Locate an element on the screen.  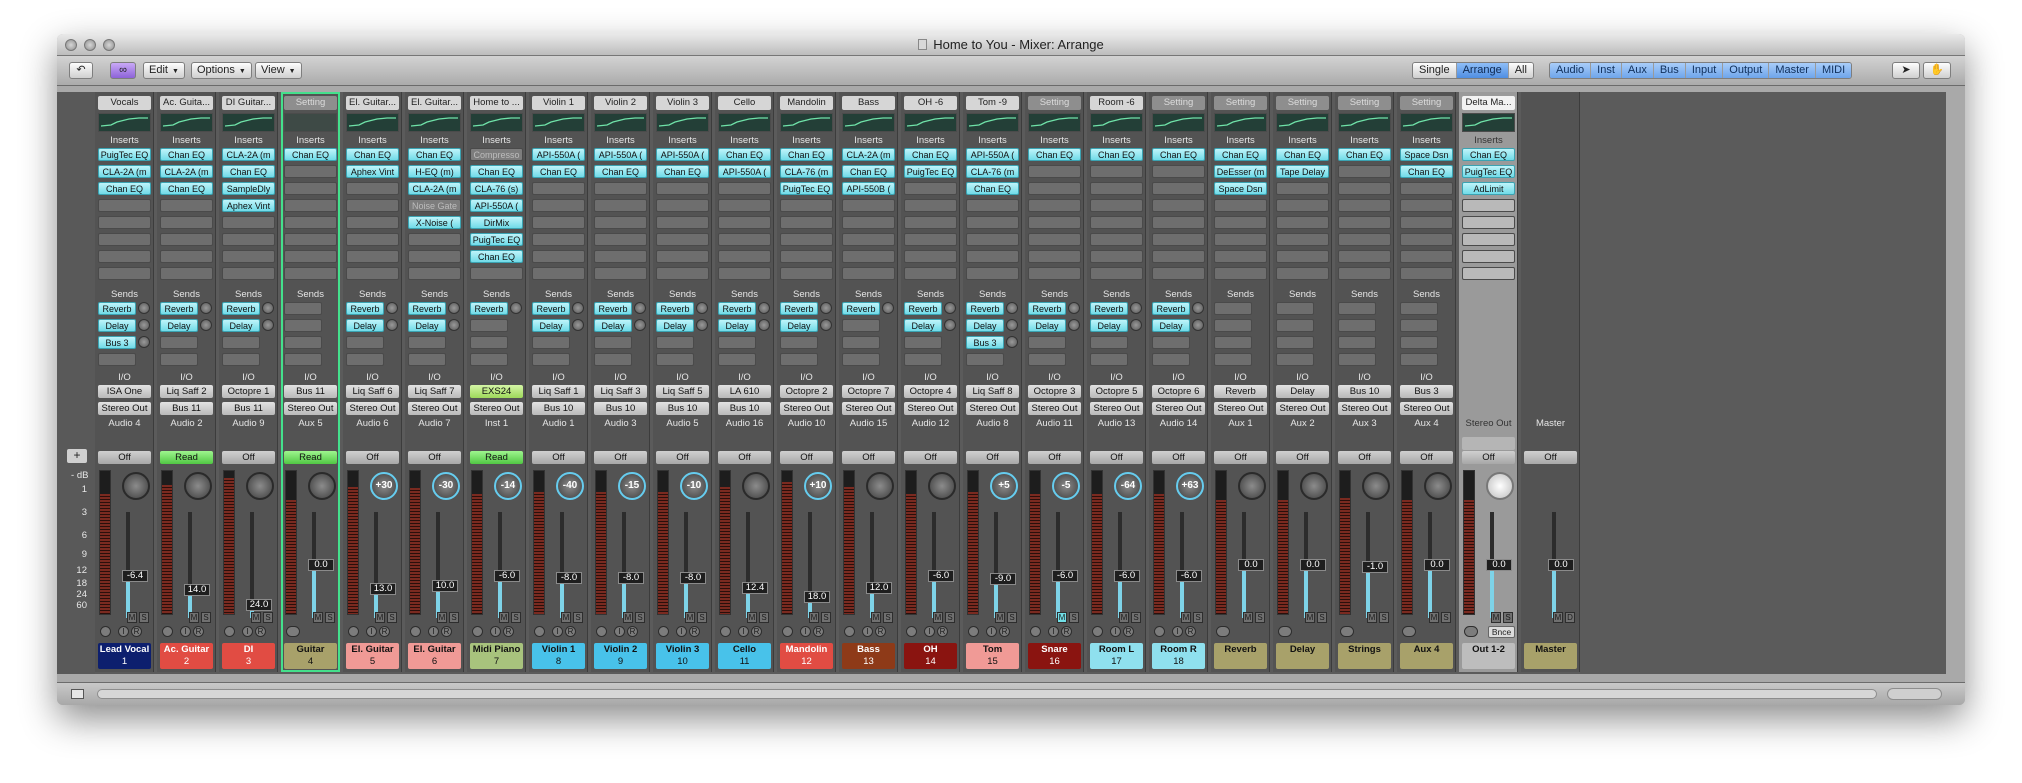
back-button: ↶ is located at coordinates (81, 70).